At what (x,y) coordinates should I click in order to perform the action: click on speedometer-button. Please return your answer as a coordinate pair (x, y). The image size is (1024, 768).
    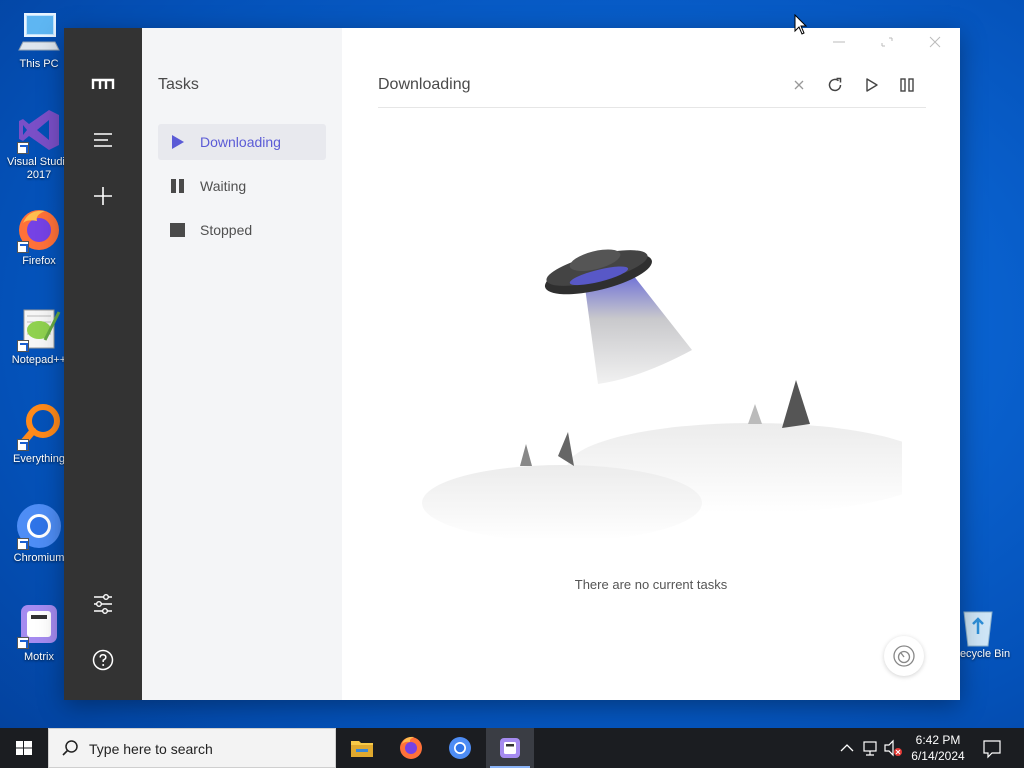
    Looking at the image, I should click on (904, 656).